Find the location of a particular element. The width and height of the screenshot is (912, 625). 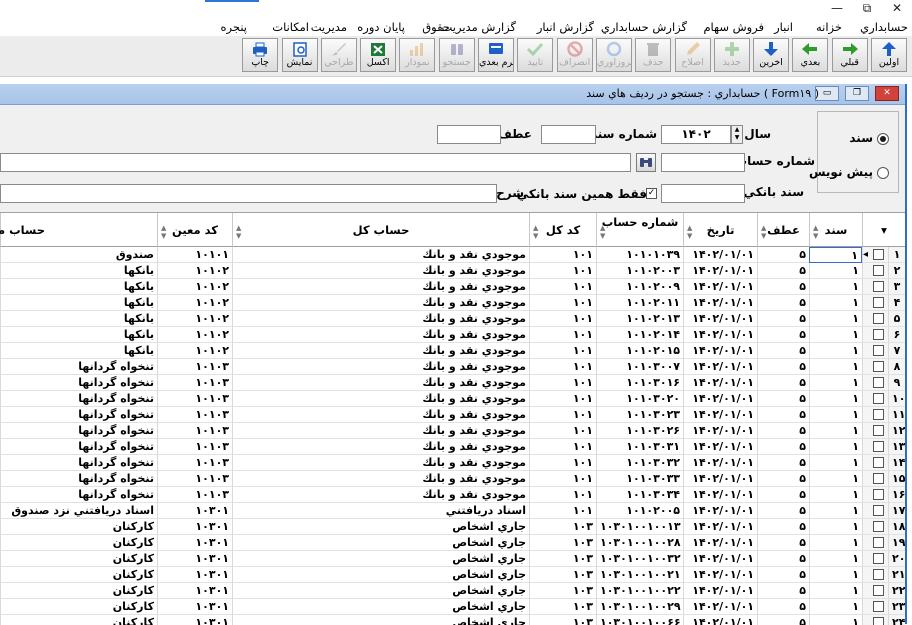

cell-shomare-hesab: ۱۰۱۰۳۰۲۰ is located at coordinates (639, 399).